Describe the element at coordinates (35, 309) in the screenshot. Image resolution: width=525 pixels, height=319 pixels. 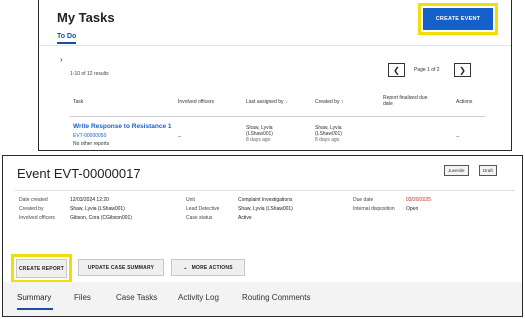
I see `tab-summary-underline` at that location.